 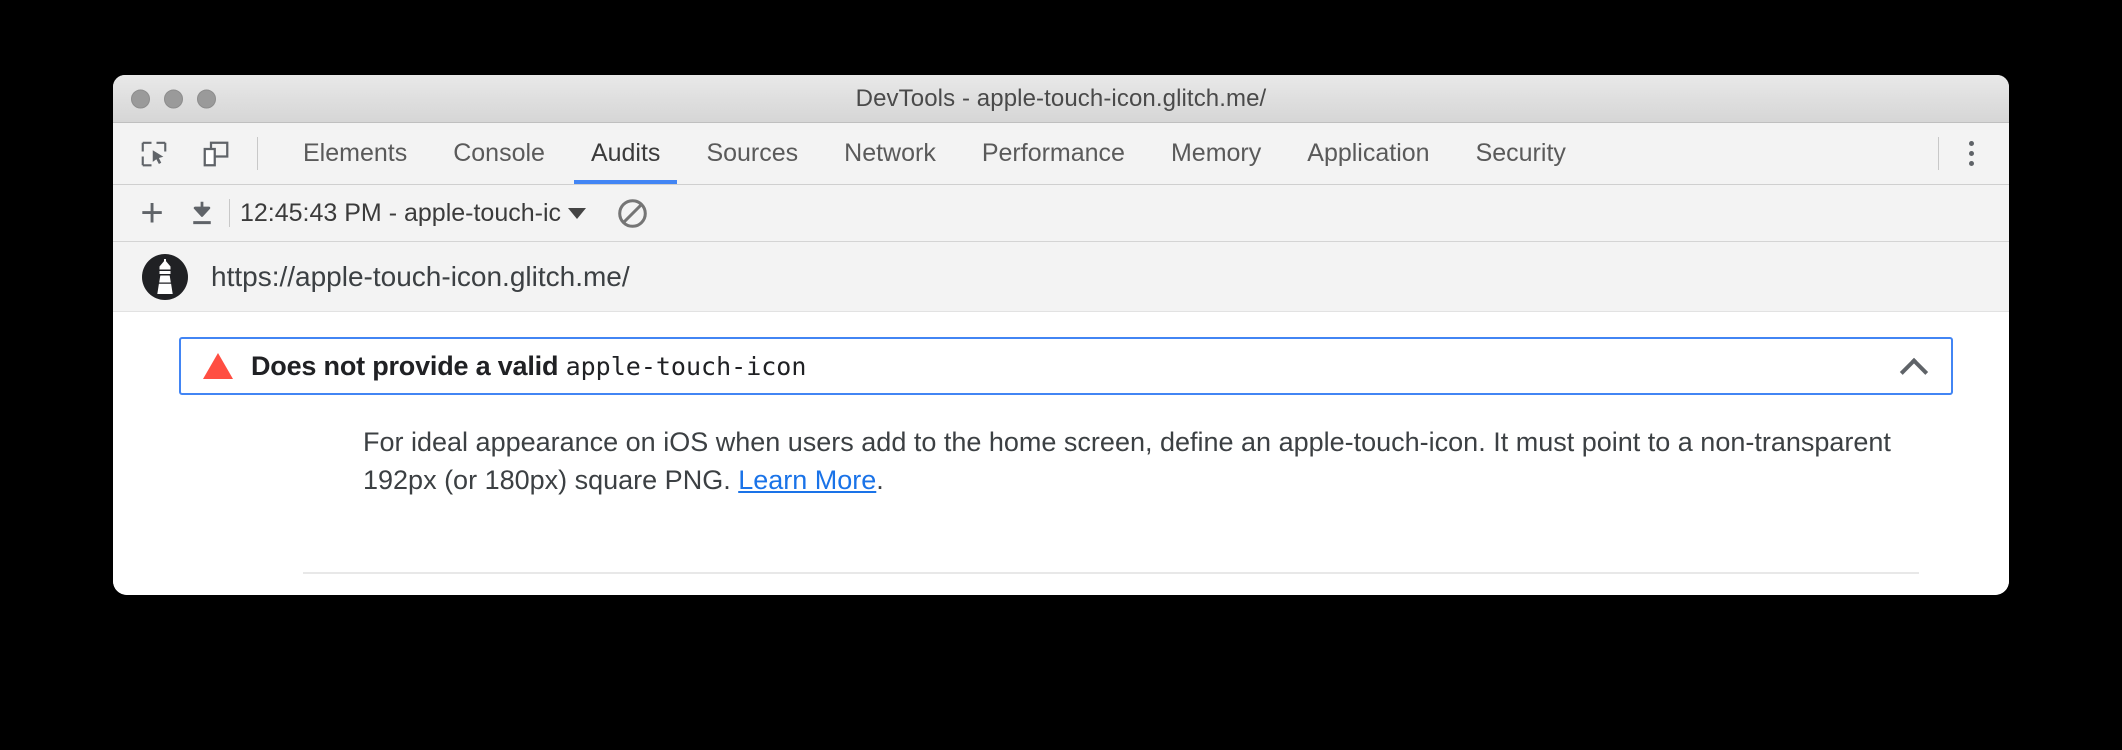 I want to click on audit-list-divider, so click(x=1111, y=573).